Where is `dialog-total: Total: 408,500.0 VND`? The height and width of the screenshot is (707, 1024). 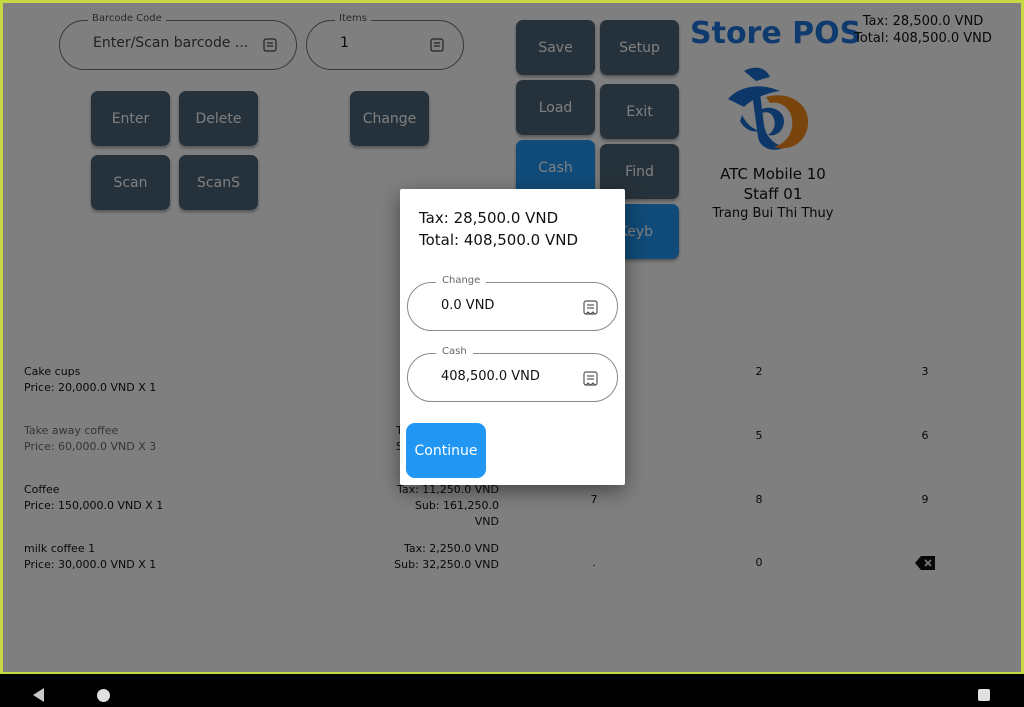 dialog-total: Total: 408,500.0 VND is located at coordinates (498, 240).